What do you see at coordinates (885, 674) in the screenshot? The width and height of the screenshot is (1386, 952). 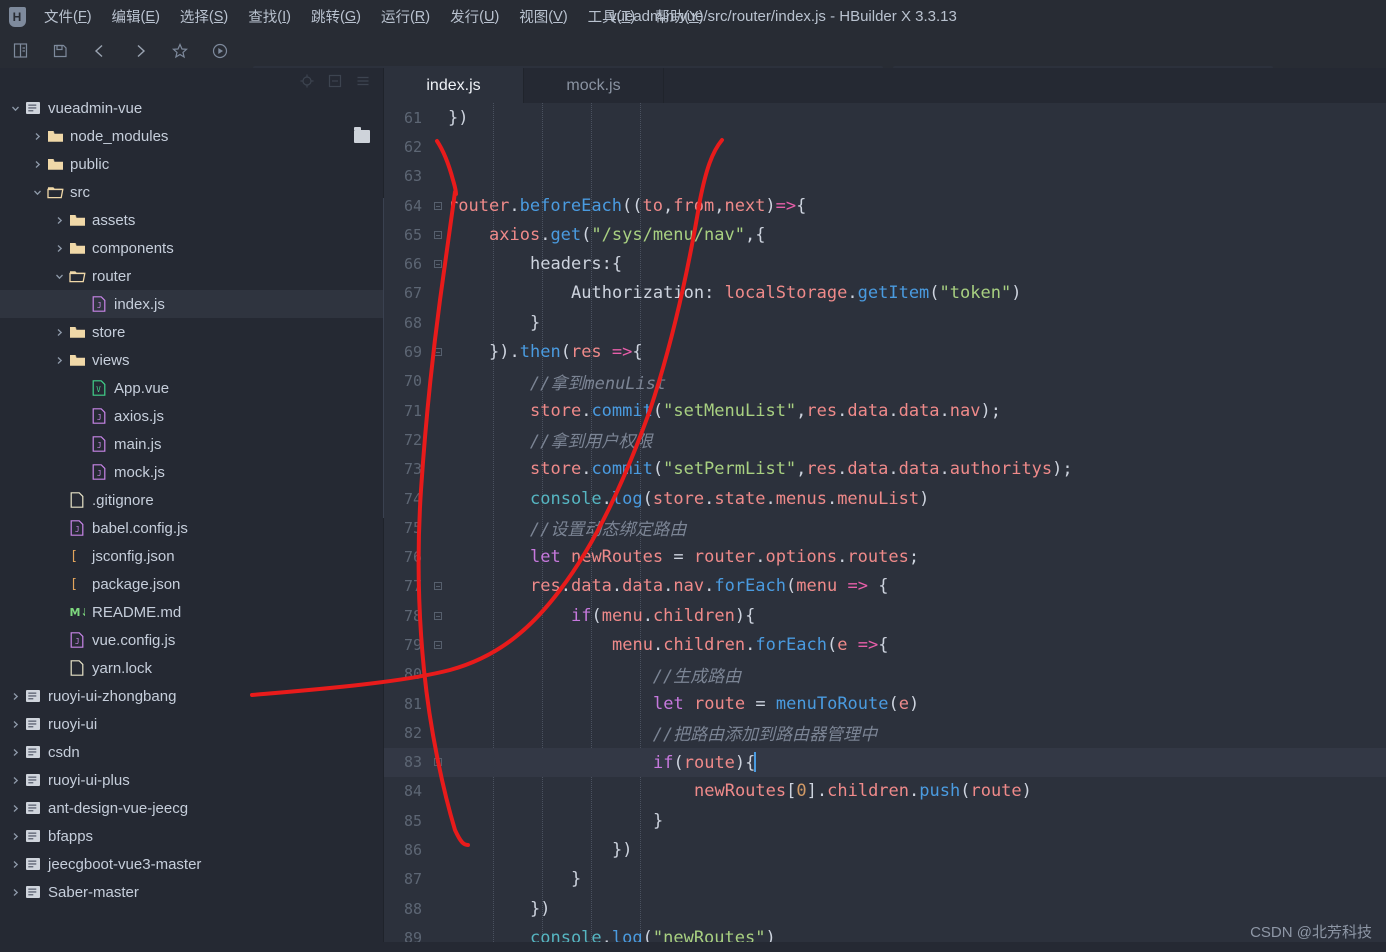 I see `code-line: 80 //生成路由` at bounding box center [885, 674].